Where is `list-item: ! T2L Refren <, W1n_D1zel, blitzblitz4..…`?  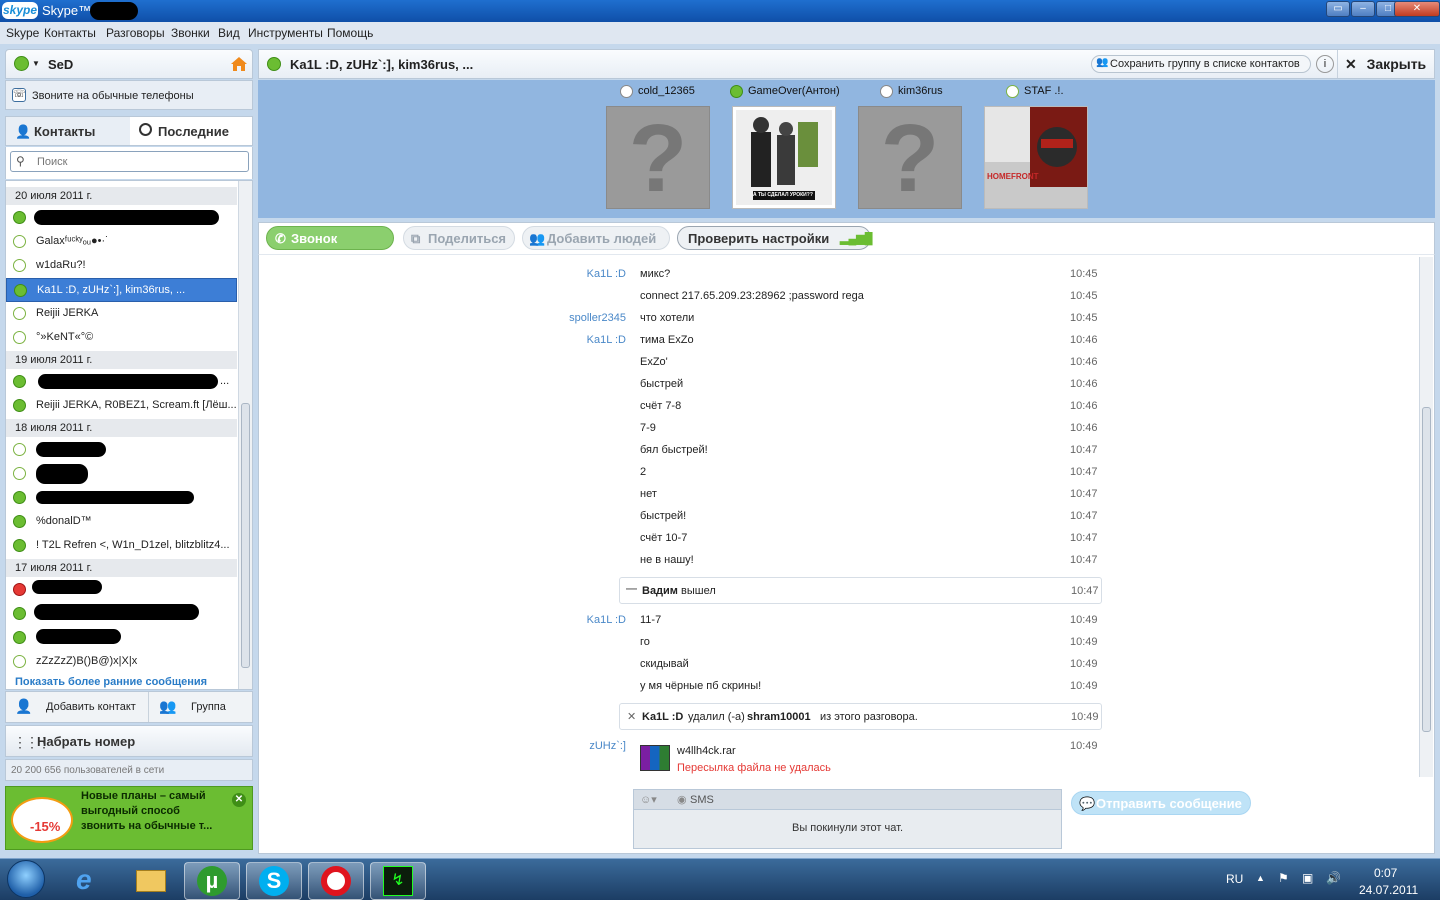
list-item: ! T2L Refren <, W1n_D1zel, blitzblitz4..… is located at coordinates (121, 546).